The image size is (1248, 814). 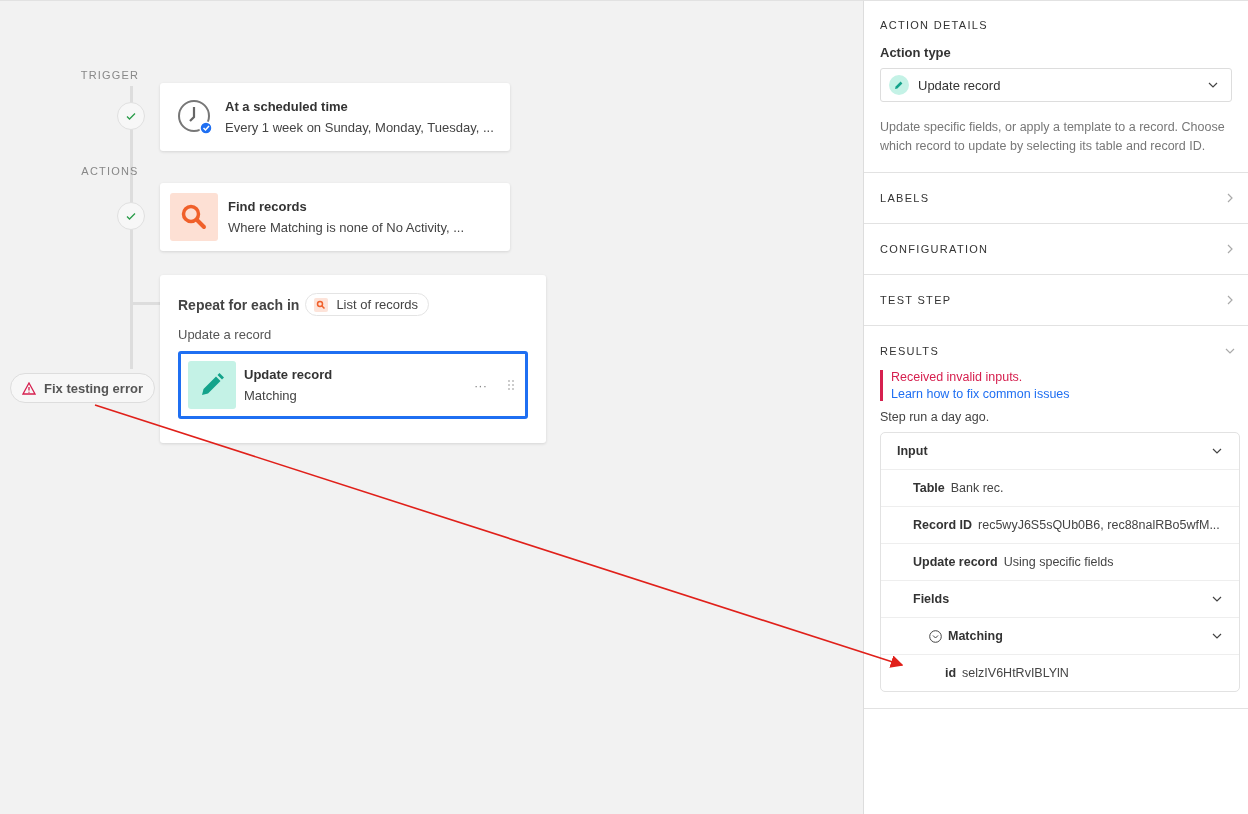 What do you see at coordinates (1053, 137) in the screenshot?
I see `action-description: Update specific fields, or apply a template to a record. Choose which record to update by selecting its table and record ID.` at bounding box center [1053, 137].